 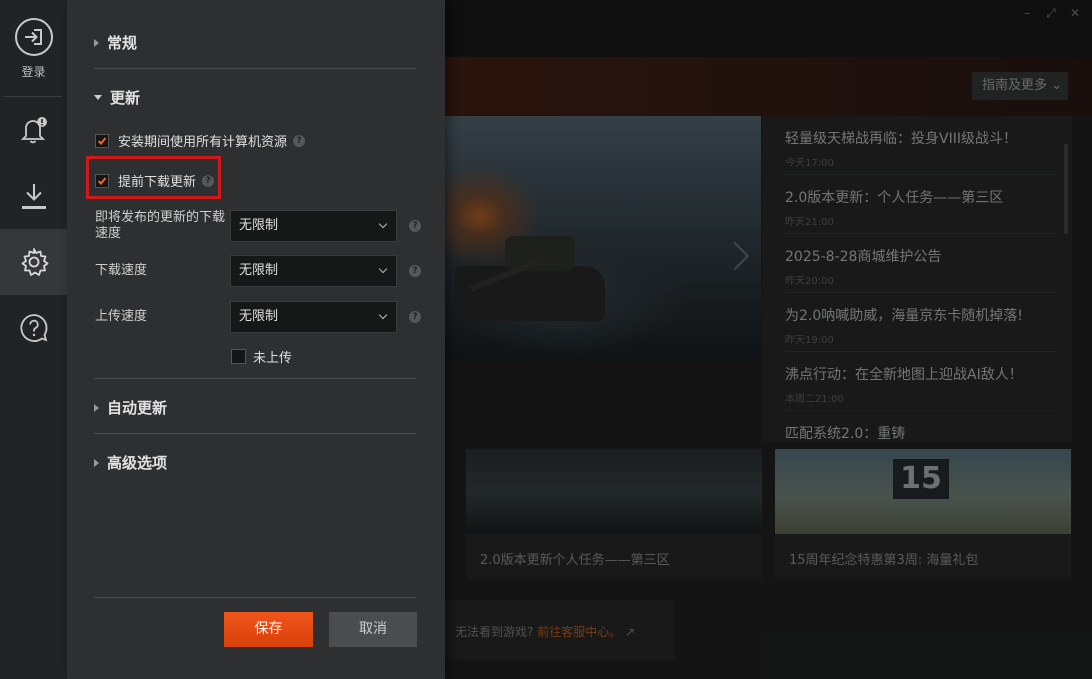 I want to click on upcoming-speed-label: 即将发布的更新的下载 速度, so click(x=160, y=226).